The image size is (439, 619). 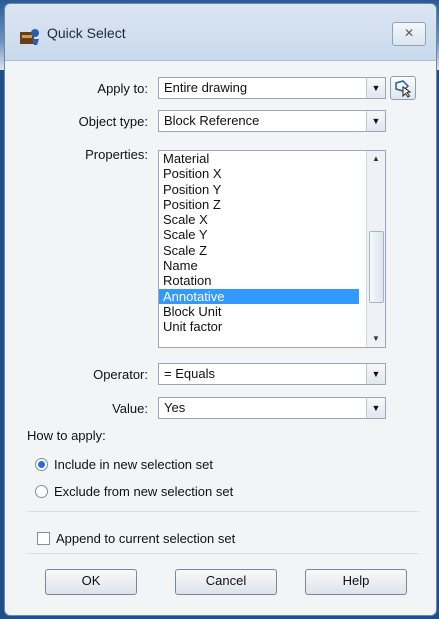 What do you see at coordinates (272, 121) in the screenshot?
I see `object-type-dropdown: Block Reference ▼` at bounding box center [272, 121].